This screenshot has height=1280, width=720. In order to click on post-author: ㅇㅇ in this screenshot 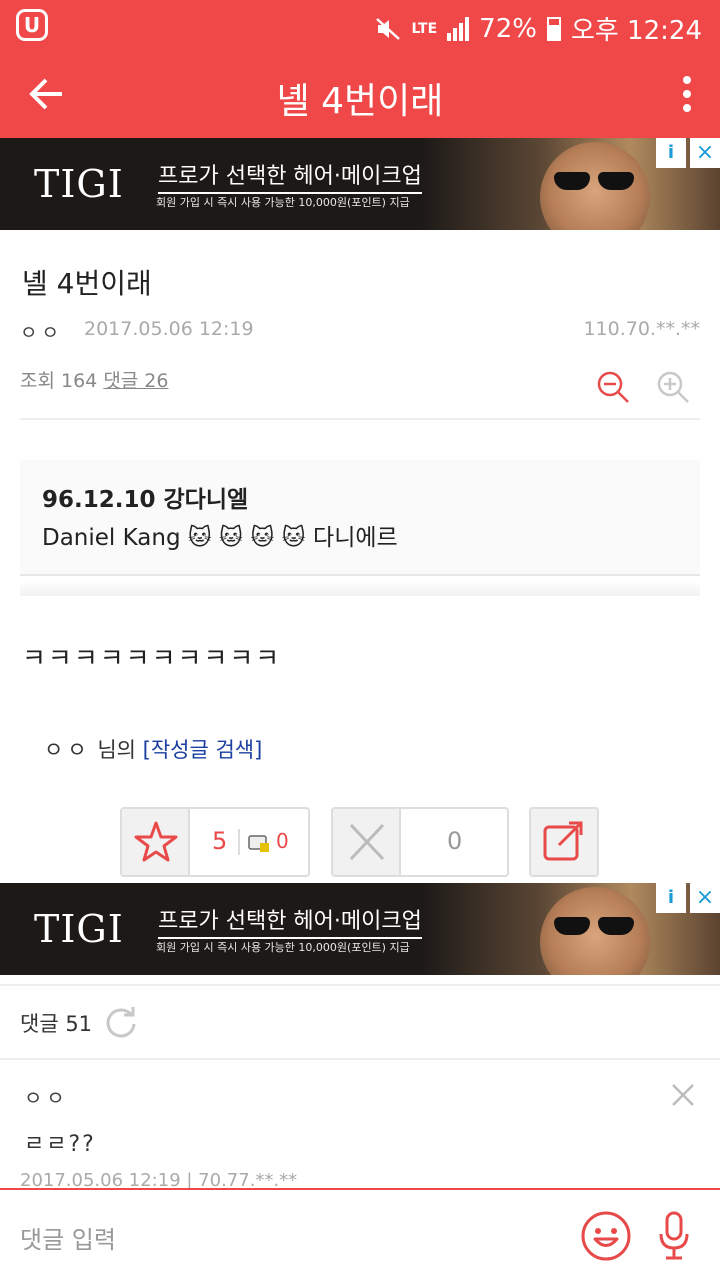, I will do `click(41, 331)`.